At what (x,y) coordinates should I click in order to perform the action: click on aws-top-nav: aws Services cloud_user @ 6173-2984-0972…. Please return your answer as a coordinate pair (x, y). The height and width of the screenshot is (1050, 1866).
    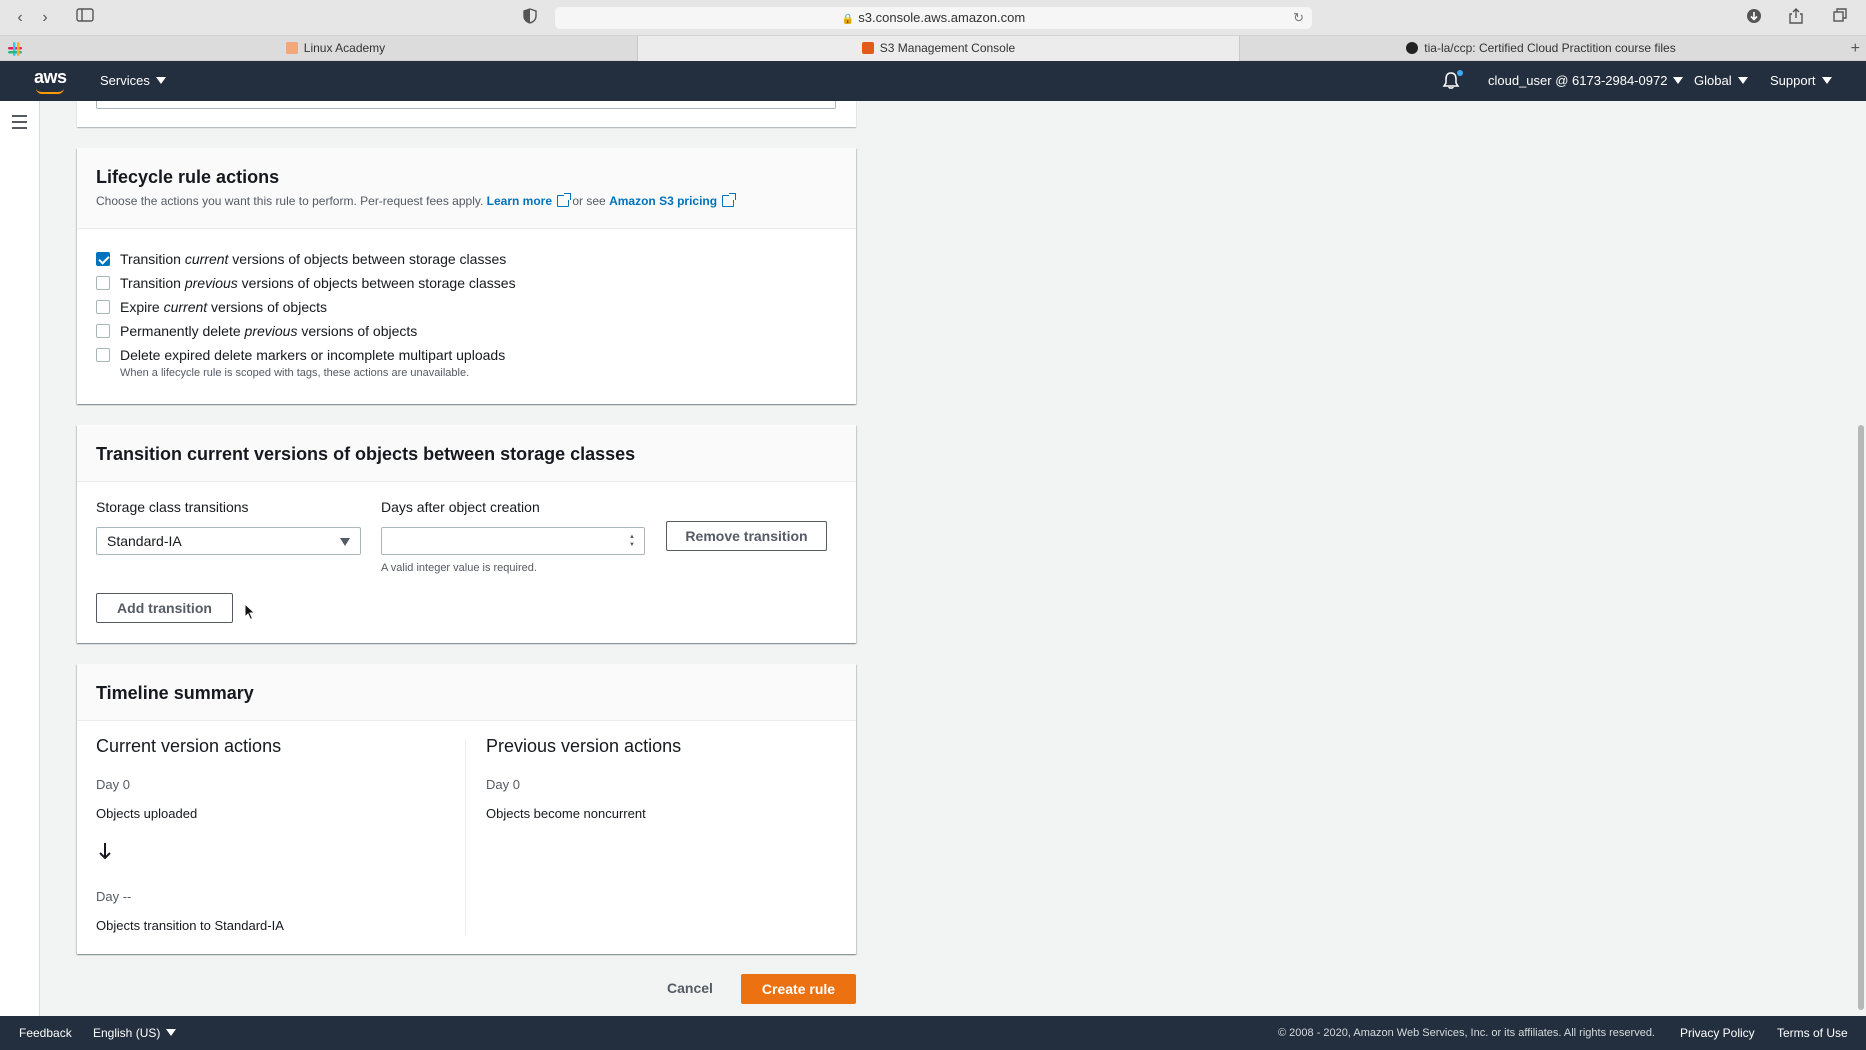
    Looking at the image, I should click on (933, 81).